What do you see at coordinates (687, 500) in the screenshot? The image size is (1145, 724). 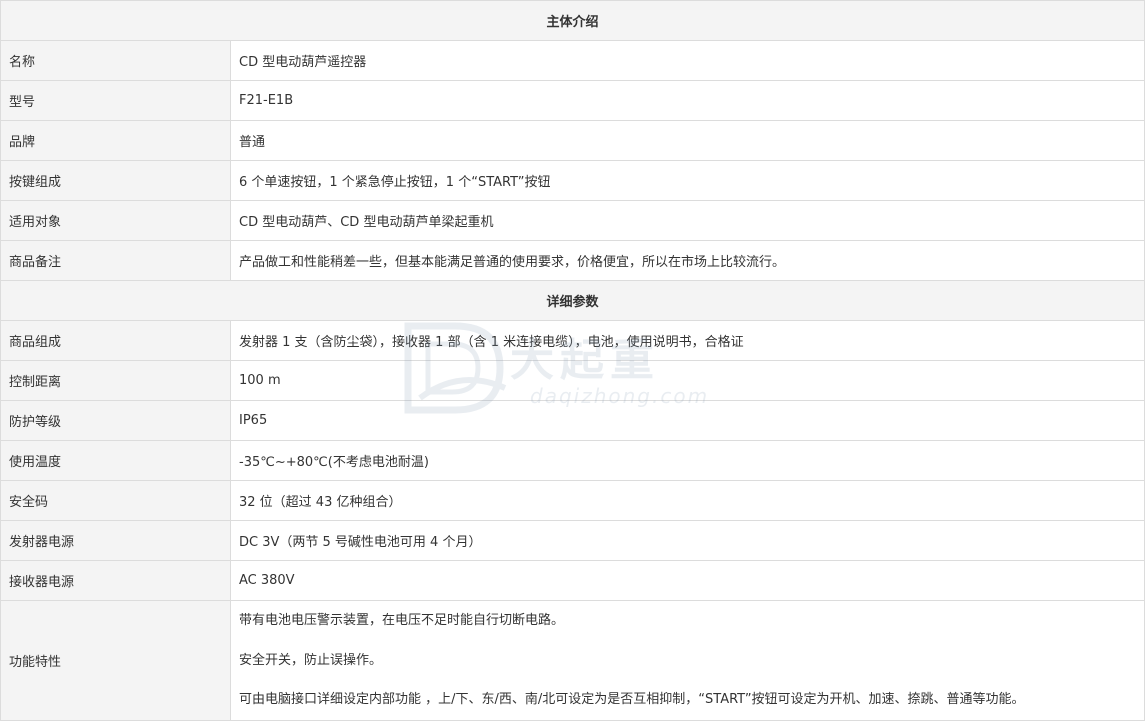 I see `row-value: 32 位（超过 43 亿种组合）` at bounding box center [687, 500].